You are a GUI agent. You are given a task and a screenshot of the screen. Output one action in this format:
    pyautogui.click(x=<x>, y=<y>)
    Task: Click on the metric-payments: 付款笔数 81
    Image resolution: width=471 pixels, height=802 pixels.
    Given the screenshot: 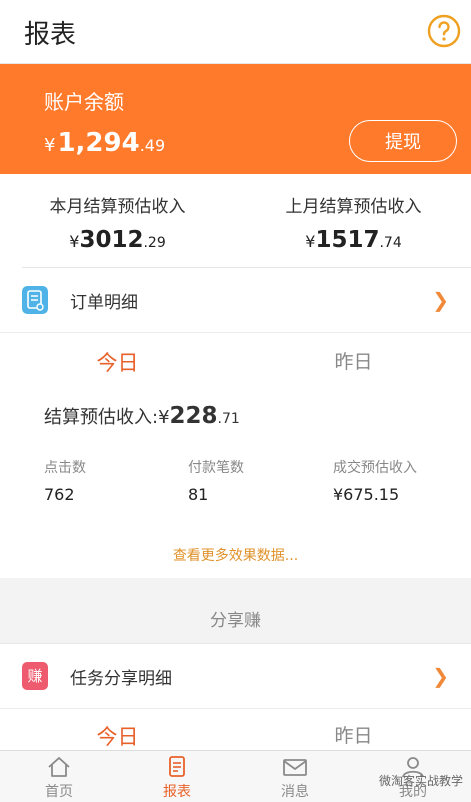 What is the action you would take?
    pyautogui.click(x=216, y=480)
    